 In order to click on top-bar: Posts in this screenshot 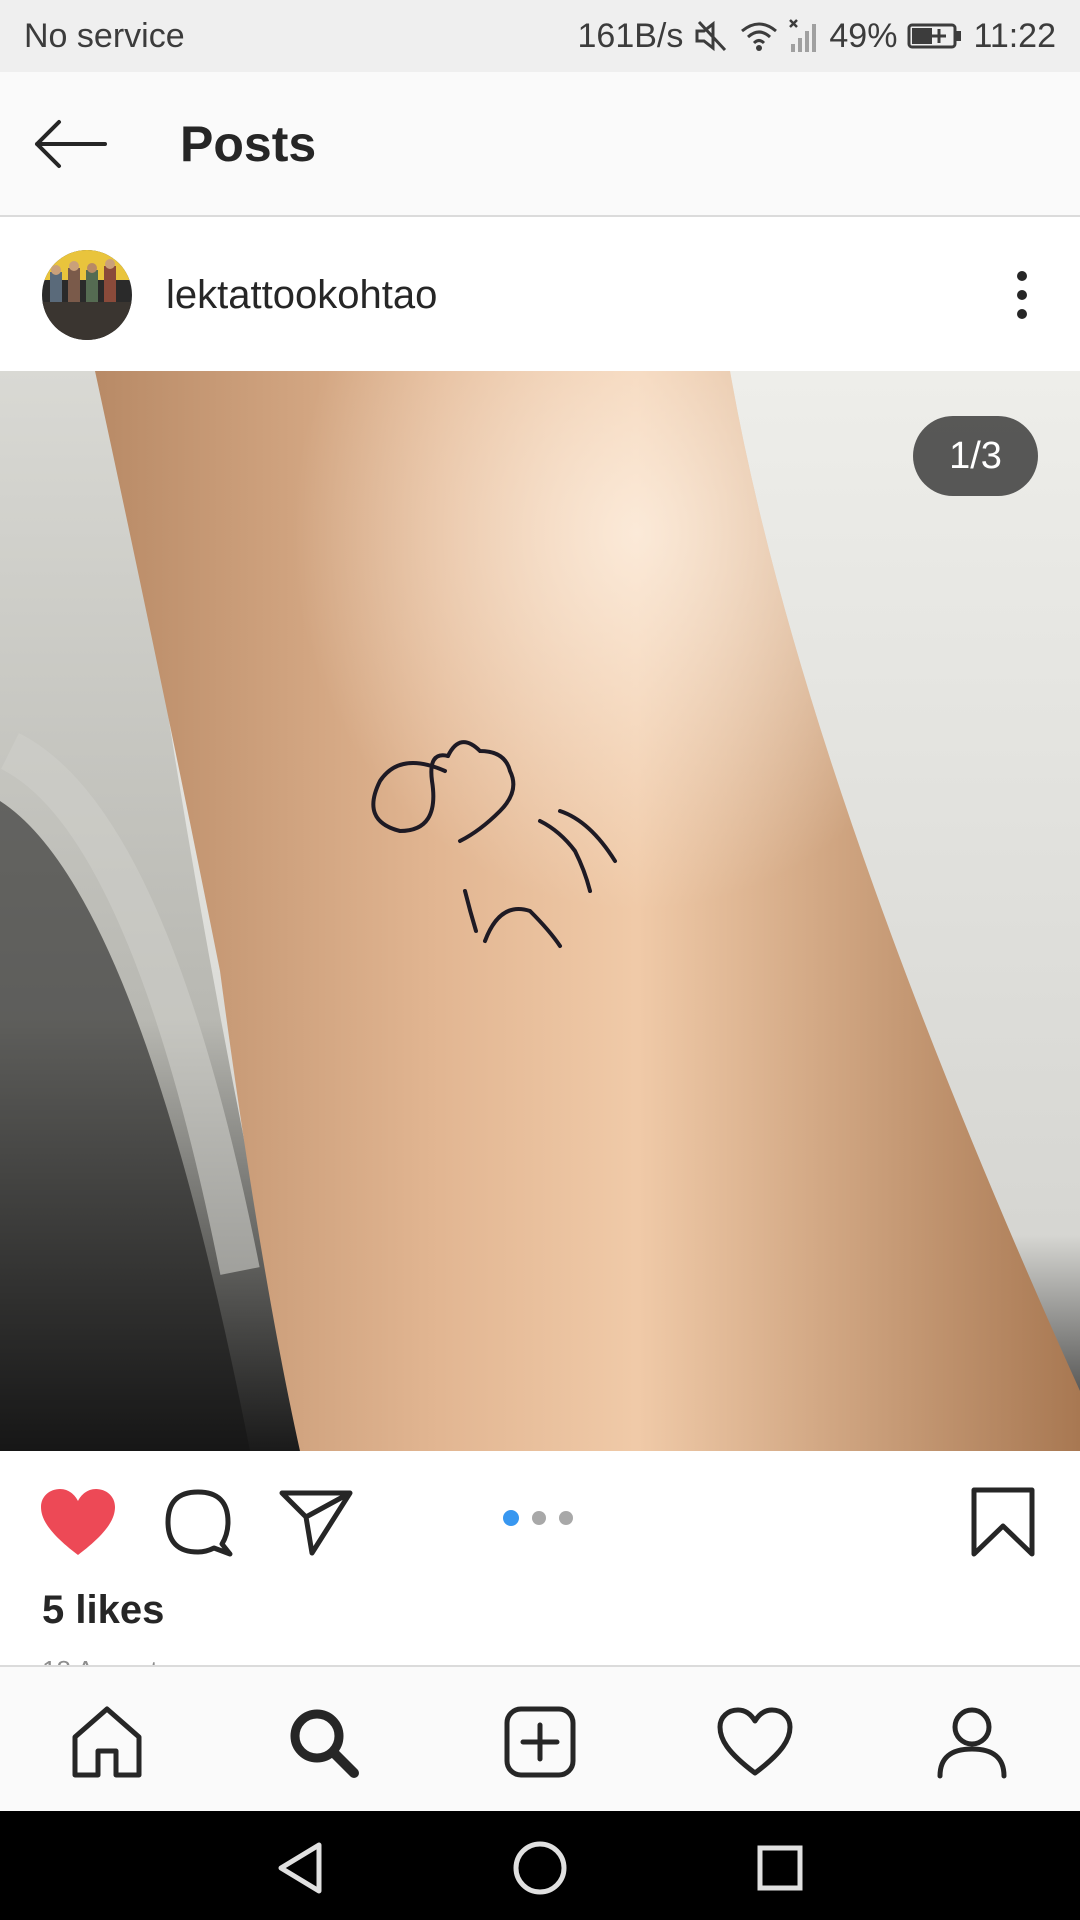, I will do `click(540, 144)`.